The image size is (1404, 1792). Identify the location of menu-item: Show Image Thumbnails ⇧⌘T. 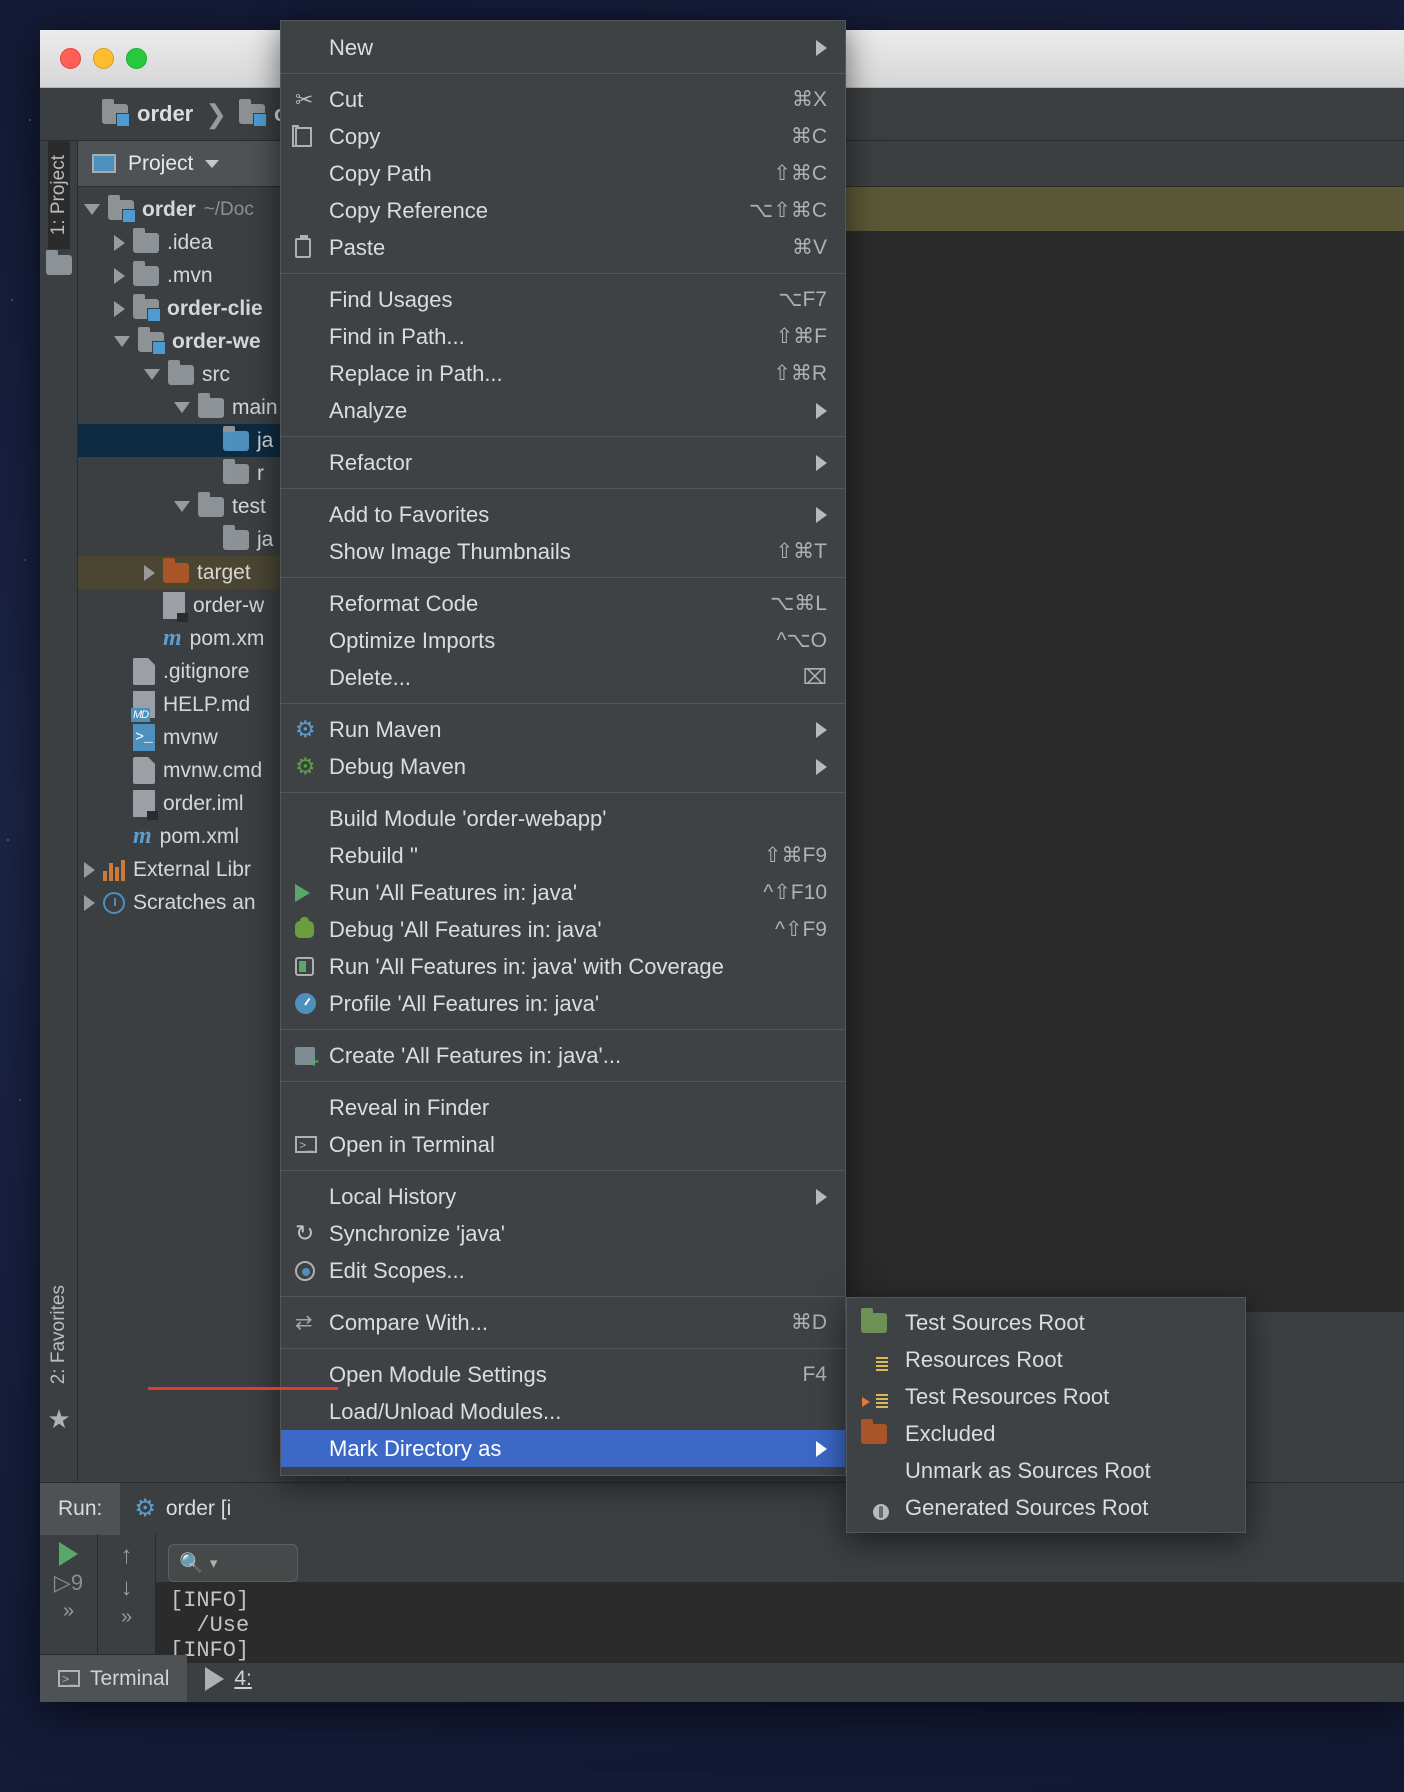
(563, 551).